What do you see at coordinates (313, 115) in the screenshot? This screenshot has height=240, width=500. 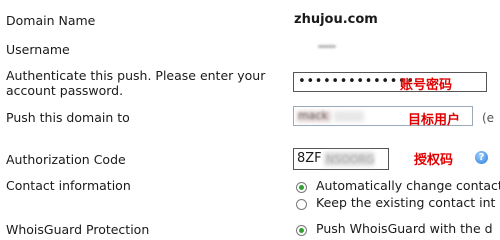 I see `push-to-blurred-value: mack` at bounding box center [313, 115].